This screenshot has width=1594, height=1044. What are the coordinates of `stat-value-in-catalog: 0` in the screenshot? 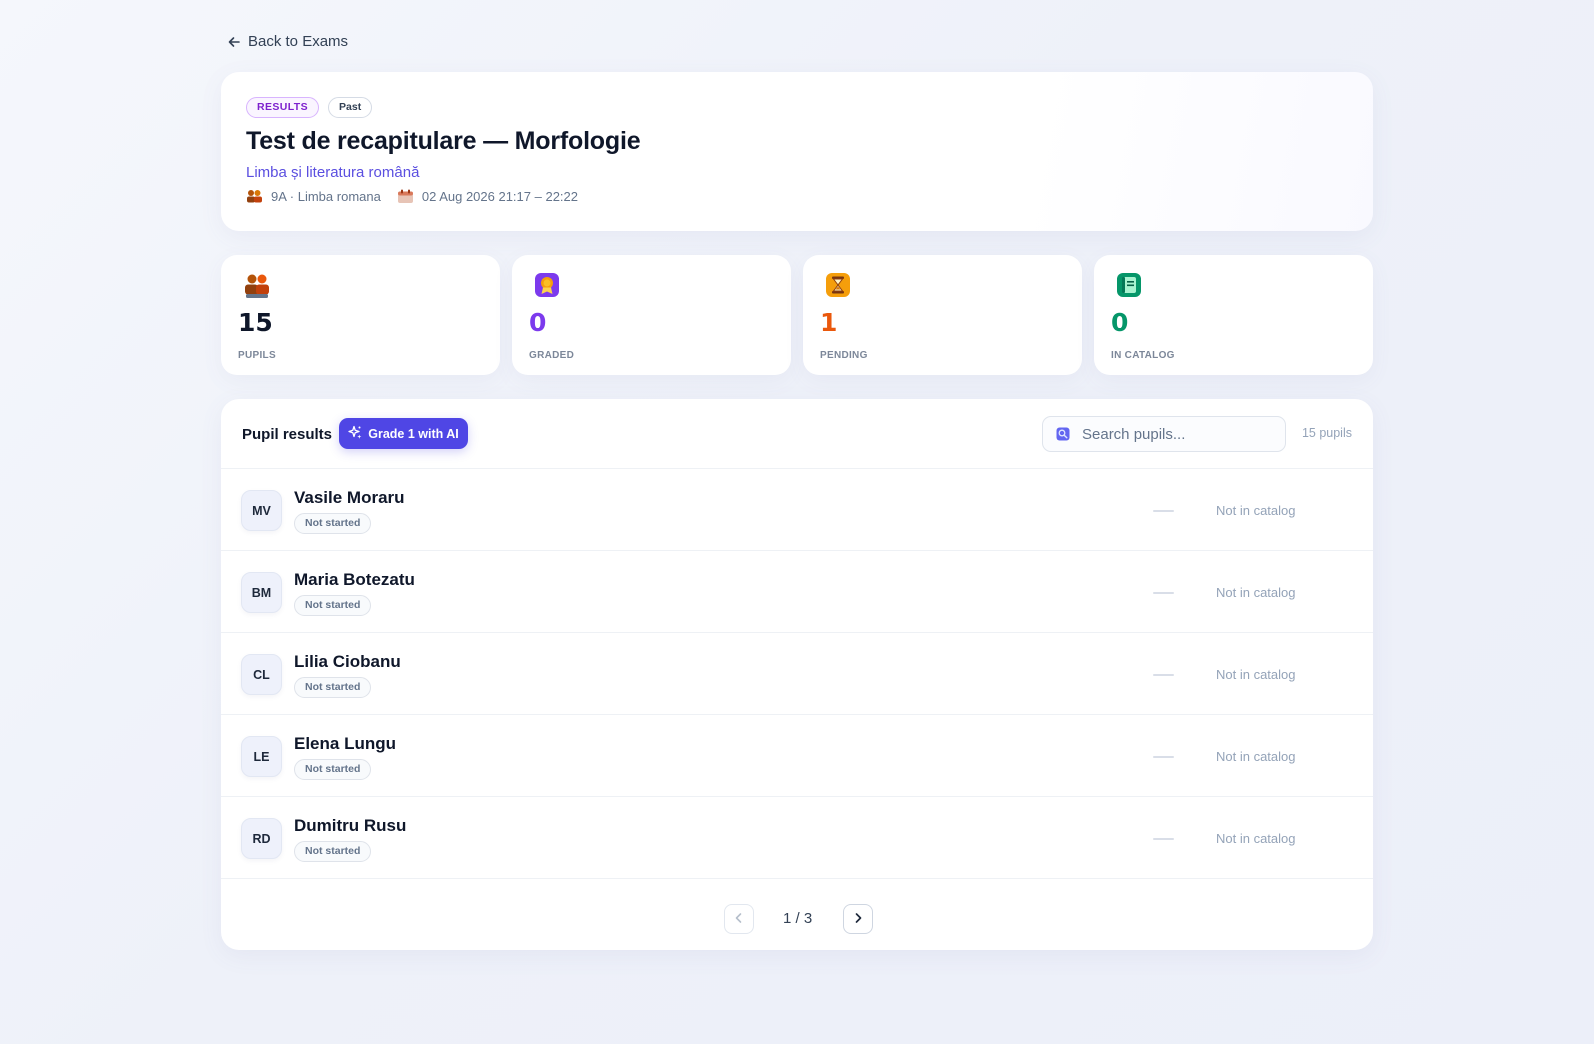 It's located at (1120, 322).